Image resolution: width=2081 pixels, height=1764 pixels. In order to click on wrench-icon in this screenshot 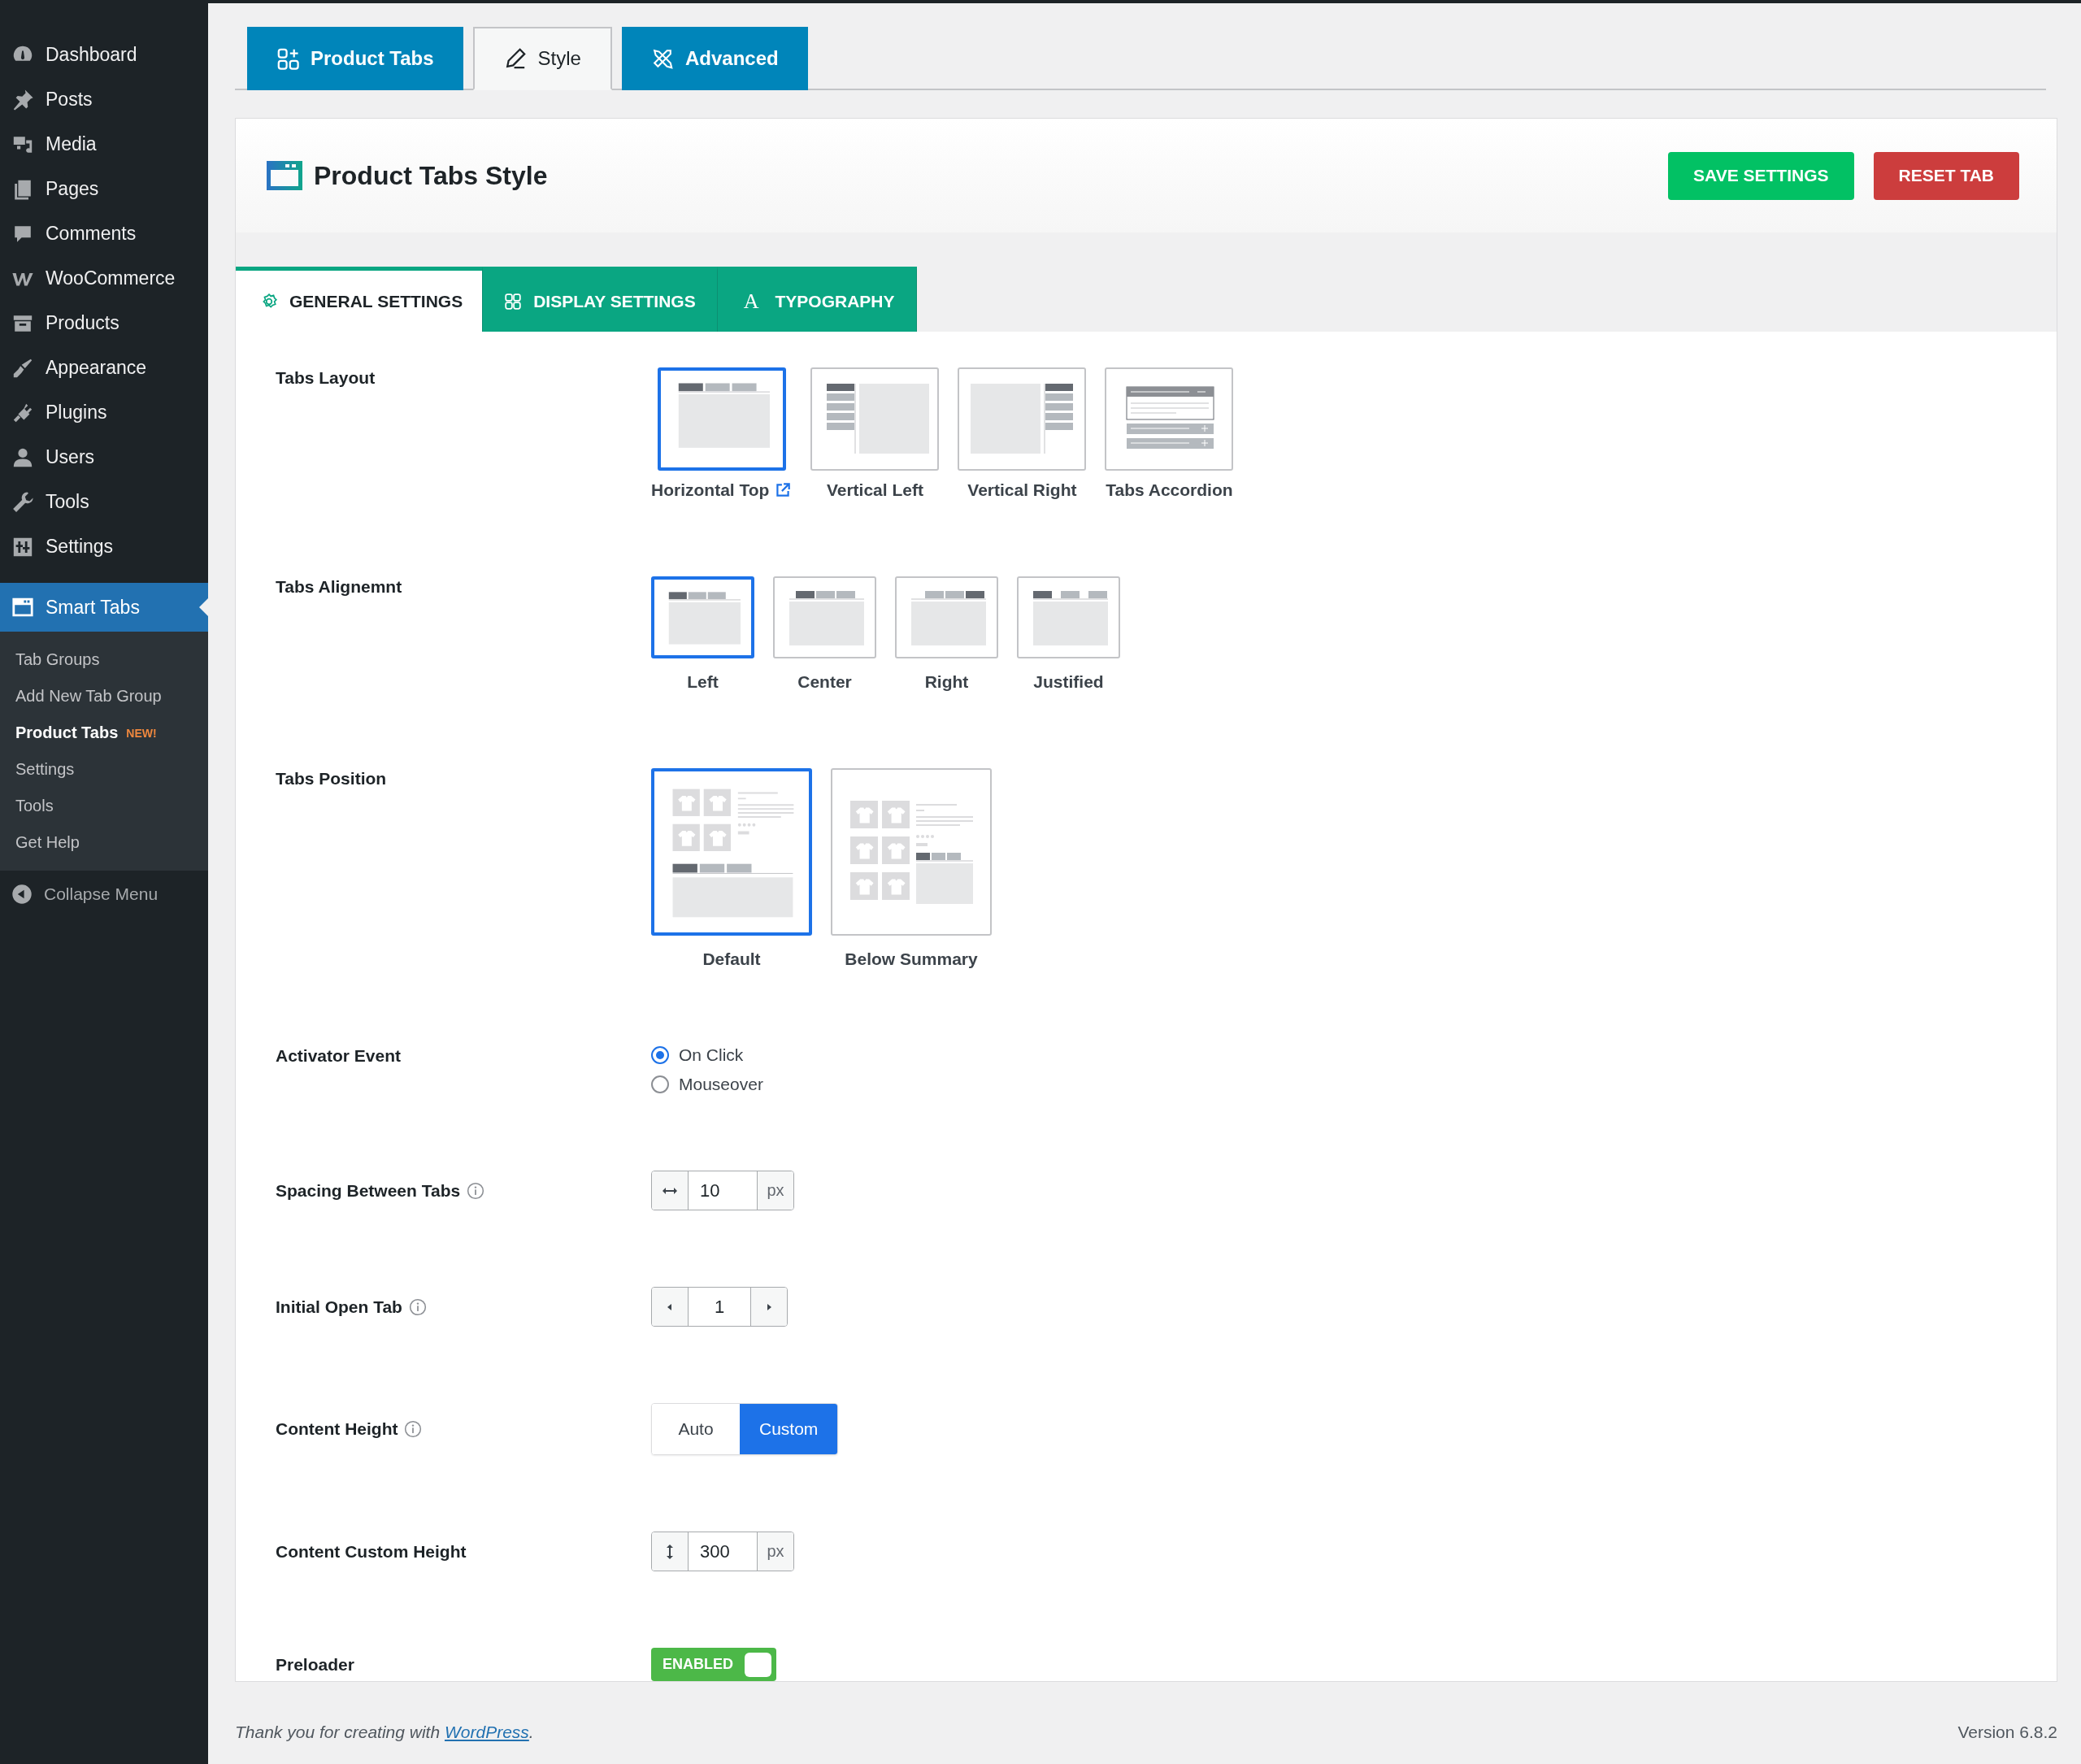, I will do `click(23, 502)`.